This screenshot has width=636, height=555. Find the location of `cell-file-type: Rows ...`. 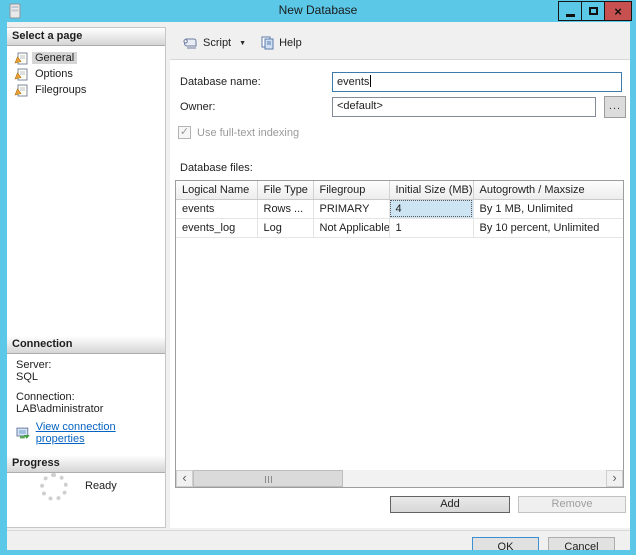

cell-file-type: Rows ... is located at coordinates (285, 209).